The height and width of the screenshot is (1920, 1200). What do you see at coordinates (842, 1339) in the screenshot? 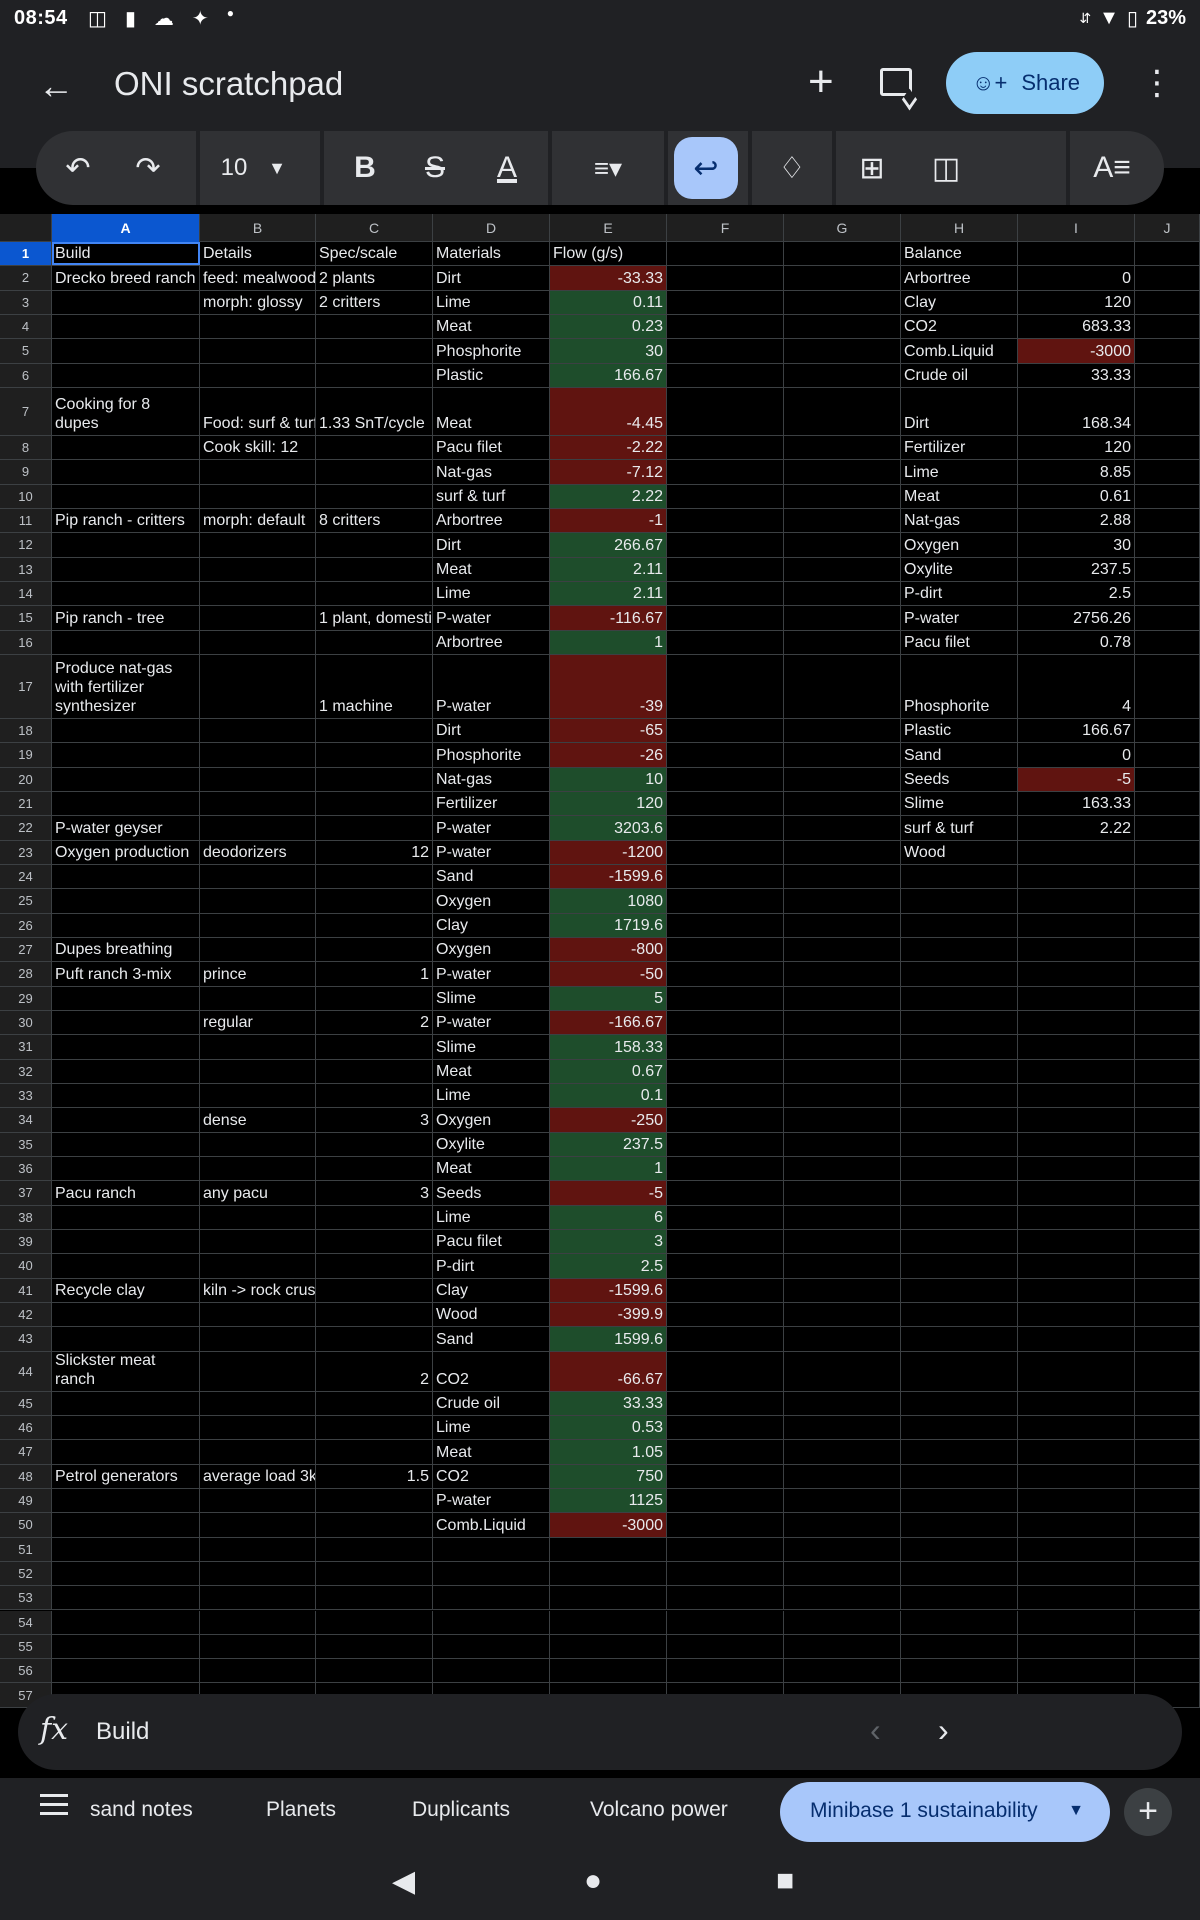
I see `cell-g43` at bounding box center [842, 1339].